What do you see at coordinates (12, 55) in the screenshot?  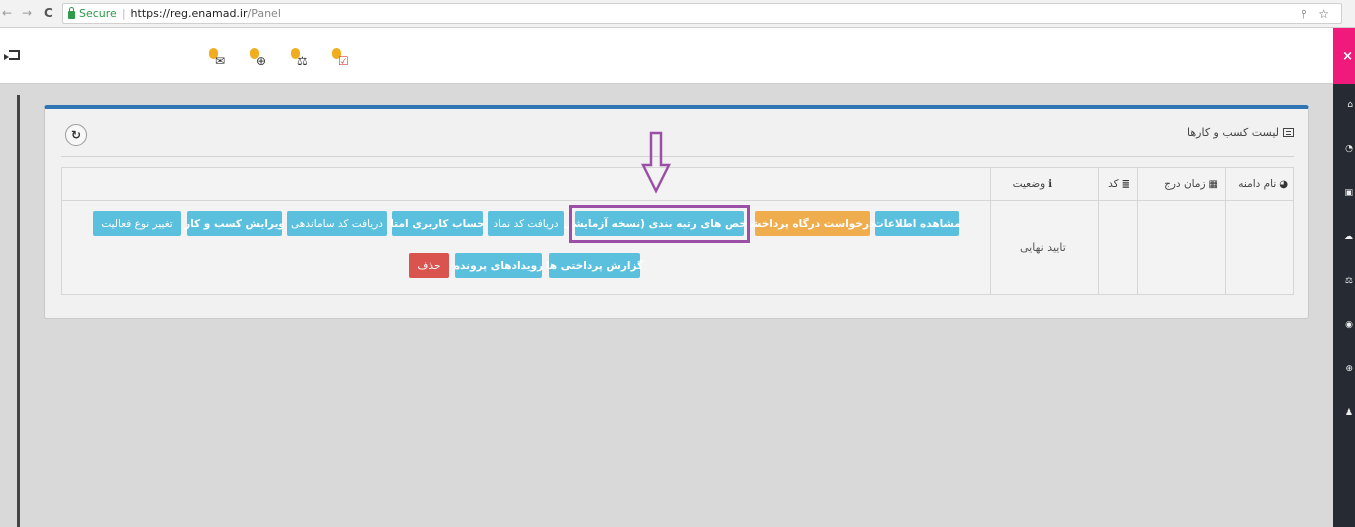 I see `logout-icon` at bounding box center [12, 55].